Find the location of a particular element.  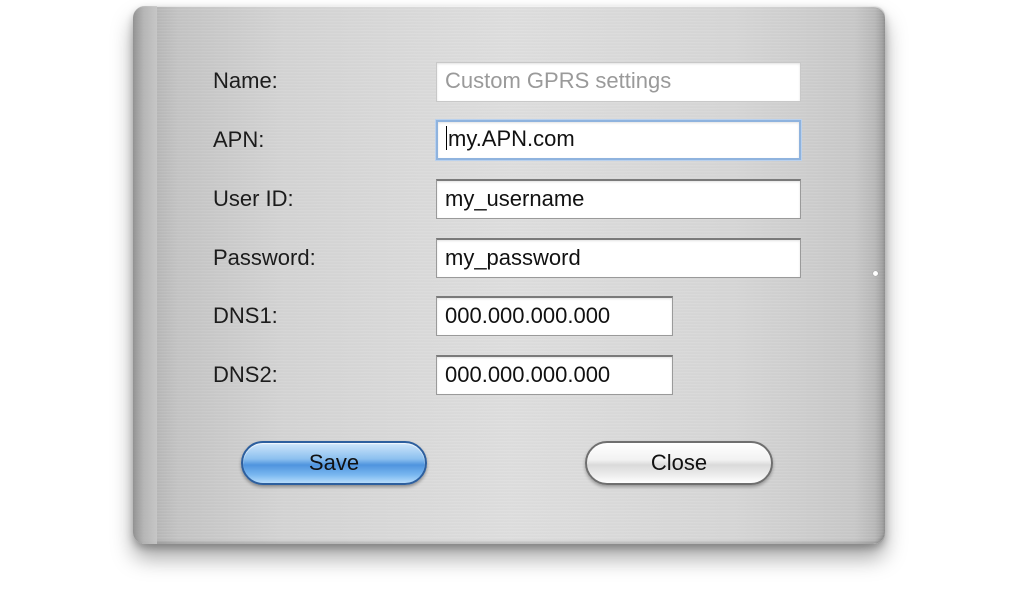

apn-value: my.APN.com is located at coordinates (511, 138).